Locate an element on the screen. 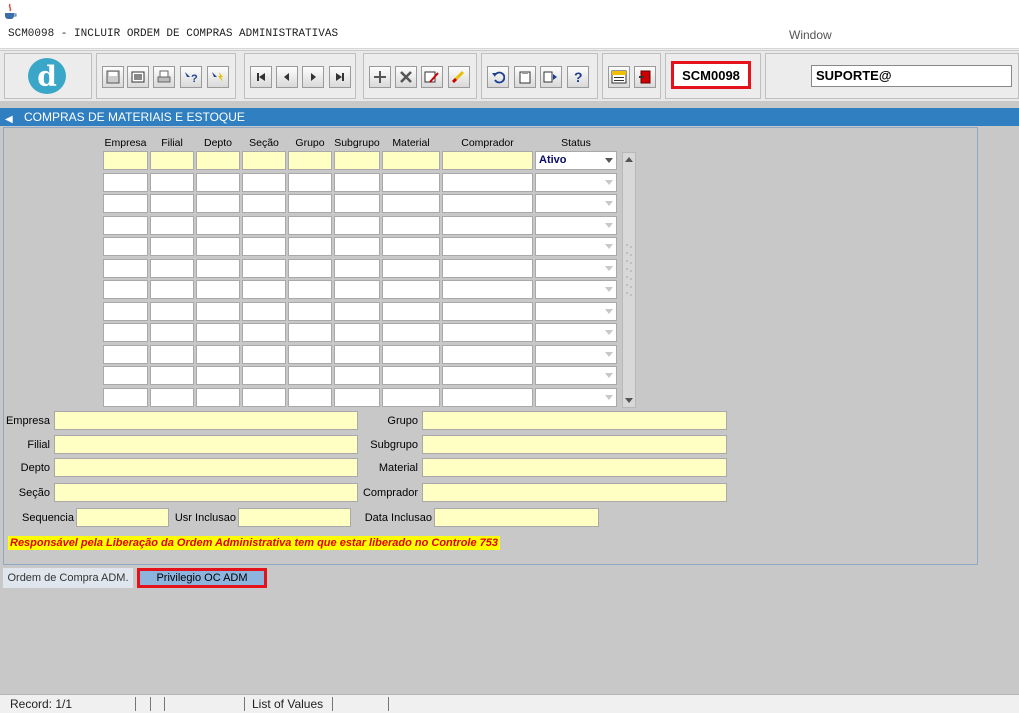  print-icon is located at coordinates (164, 77).